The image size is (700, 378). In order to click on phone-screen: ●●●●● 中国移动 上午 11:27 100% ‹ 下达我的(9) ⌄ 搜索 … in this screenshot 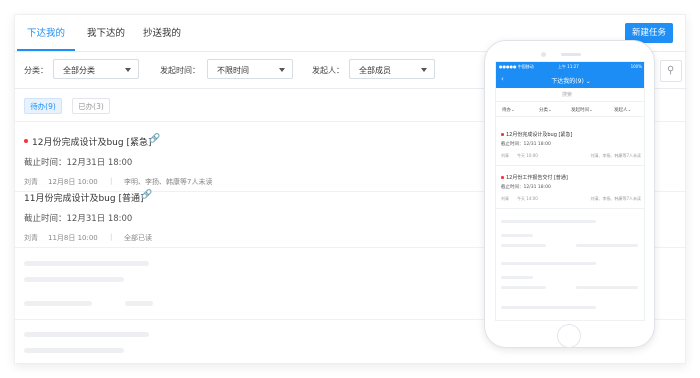, I will do `click(570, 191)`.